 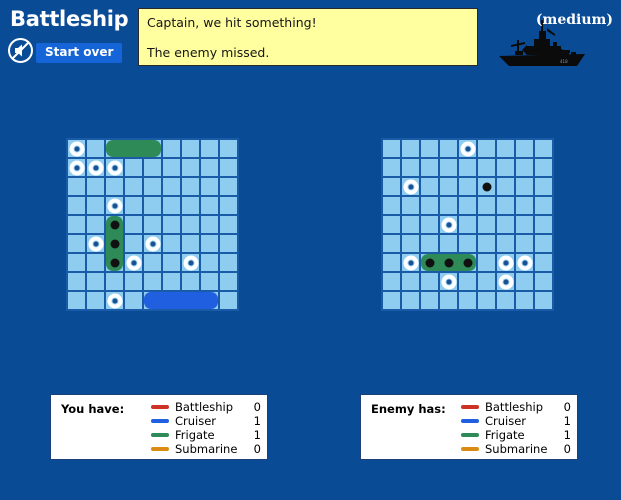 What do you see at coordinates (20, 50) in the screenshot?
I see `speaker-muted-icon` at bounding box center [20, 50].